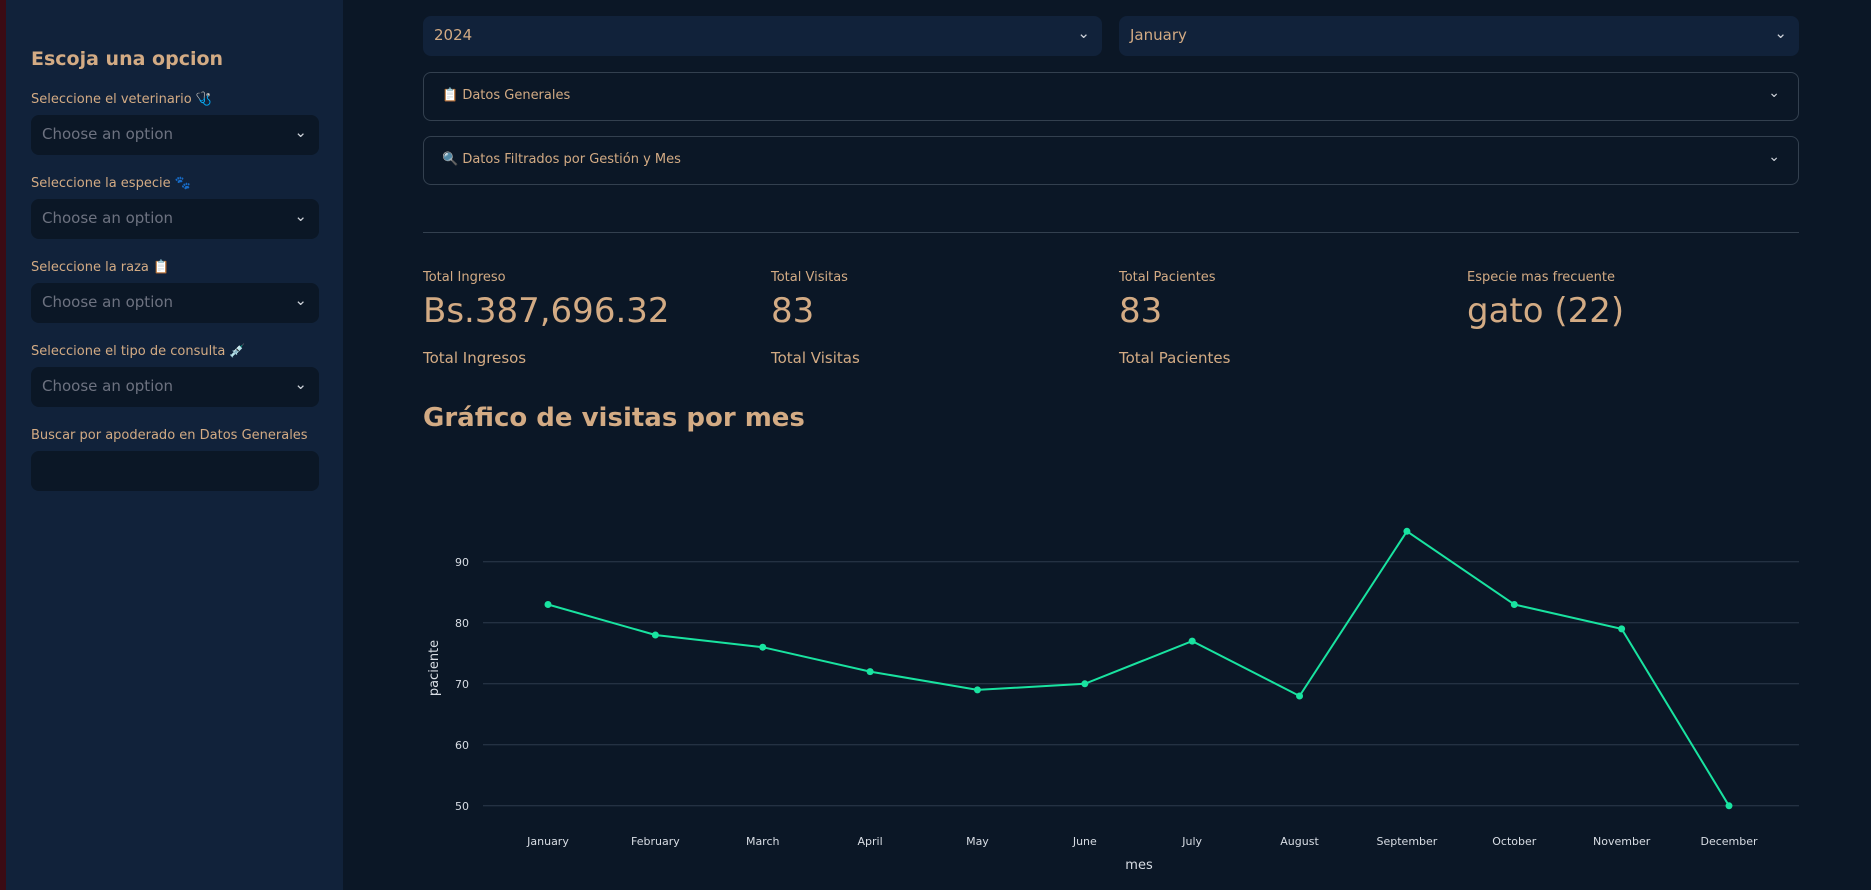  I want to click on x-tick-label: August, so click(1299, 841).